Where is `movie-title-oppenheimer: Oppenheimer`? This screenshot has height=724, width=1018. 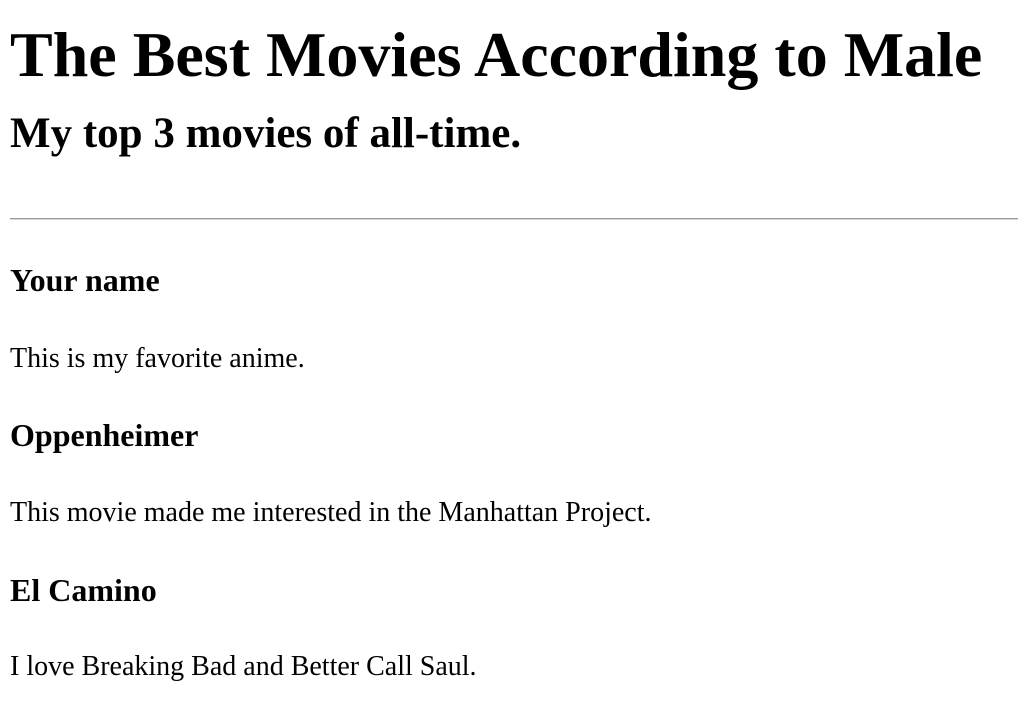 movie-title-oppenheimer: Oppenheimer is located at coordinates (104, 435).